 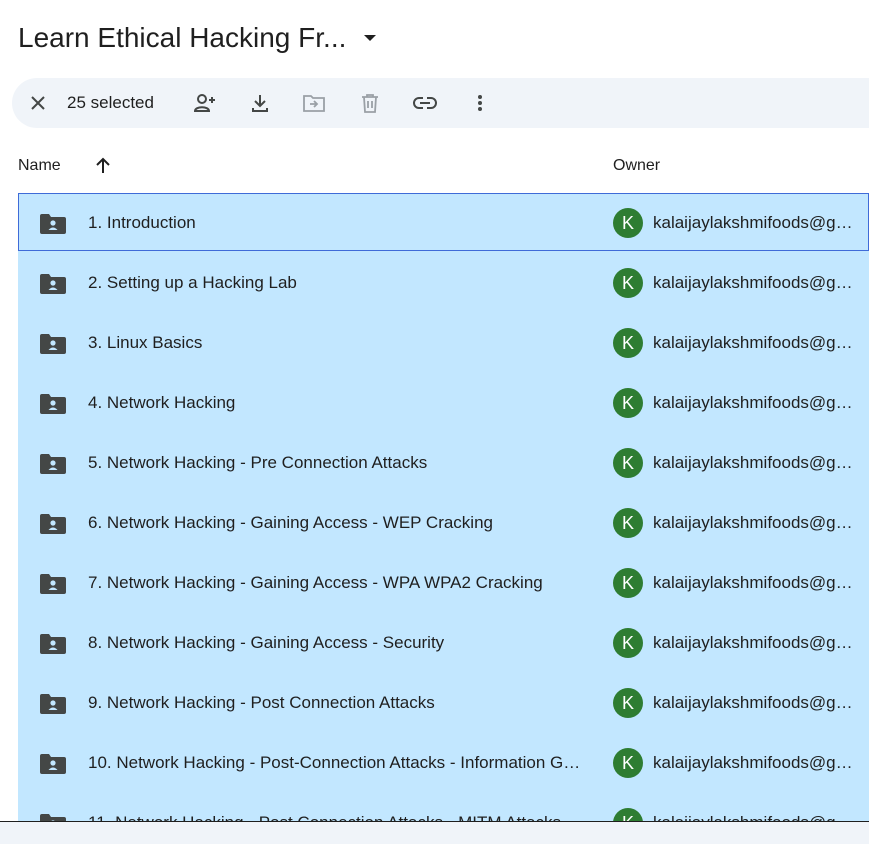 I want to click on selection-toolbar: 25 selected, so click(x=440, y=103).